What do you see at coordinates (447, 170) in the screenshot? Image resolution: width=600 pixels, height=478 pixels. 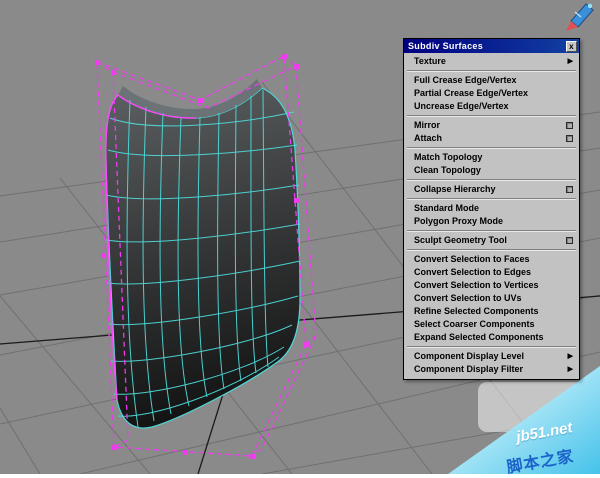 I see `menu-item-label: Clean Topology` at bounding box center [447, 170].